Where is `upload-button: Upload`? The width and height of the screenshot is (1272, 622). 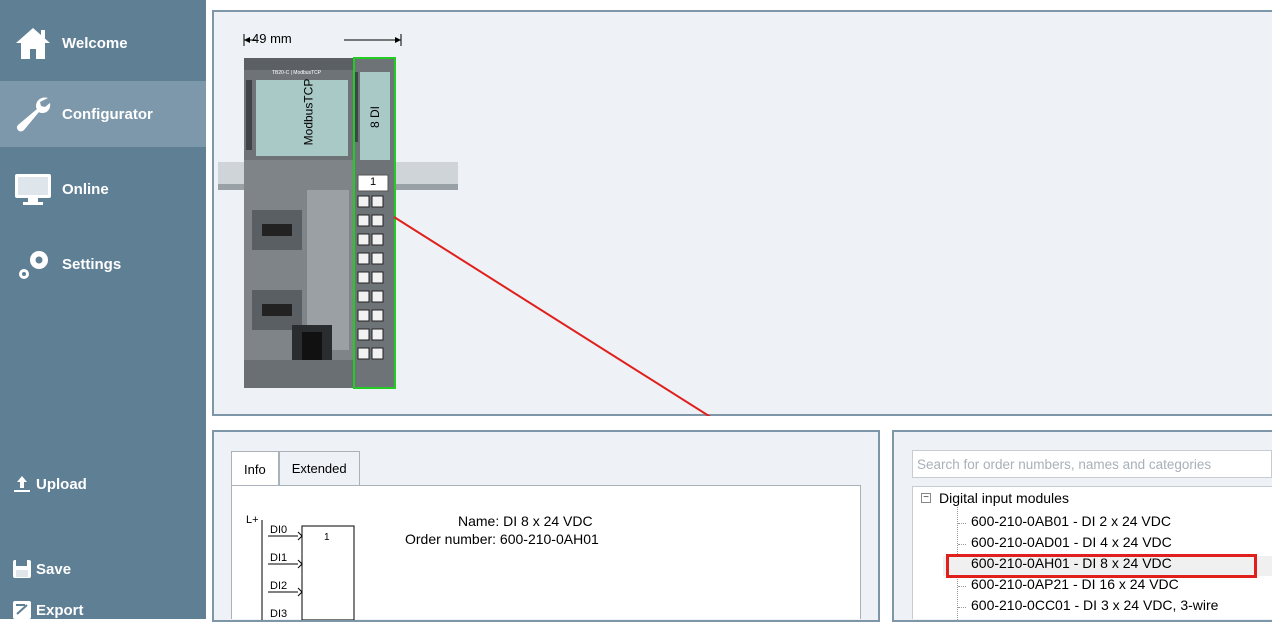 upload-button: Upload is located at coordinates (49, 484).